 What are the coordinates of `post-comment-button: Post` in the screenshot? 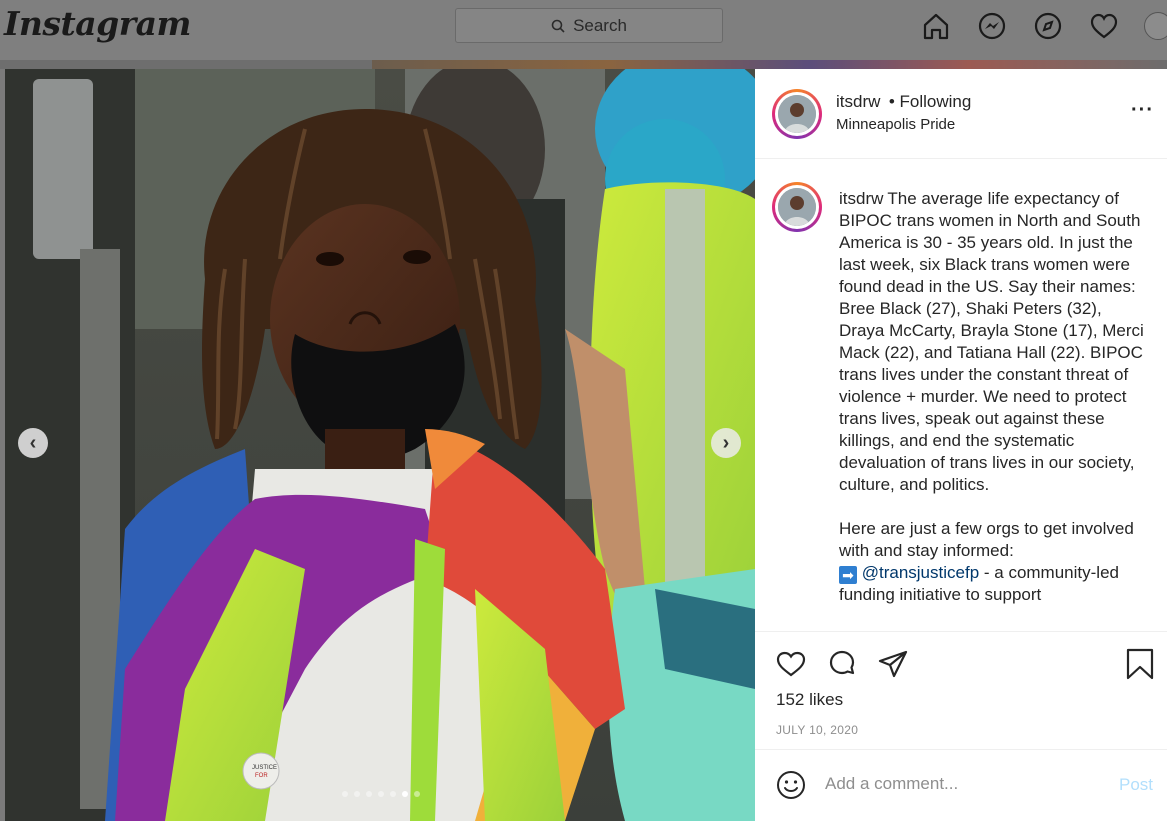 It's located at (1136, 785).